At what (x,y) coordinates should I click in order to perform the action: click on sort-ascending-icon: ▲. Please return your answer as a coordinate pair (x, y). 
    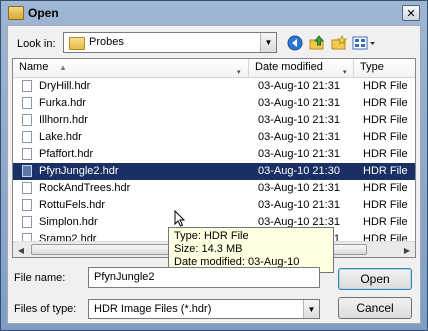
    Looking at the image, I should click on (63, 67).